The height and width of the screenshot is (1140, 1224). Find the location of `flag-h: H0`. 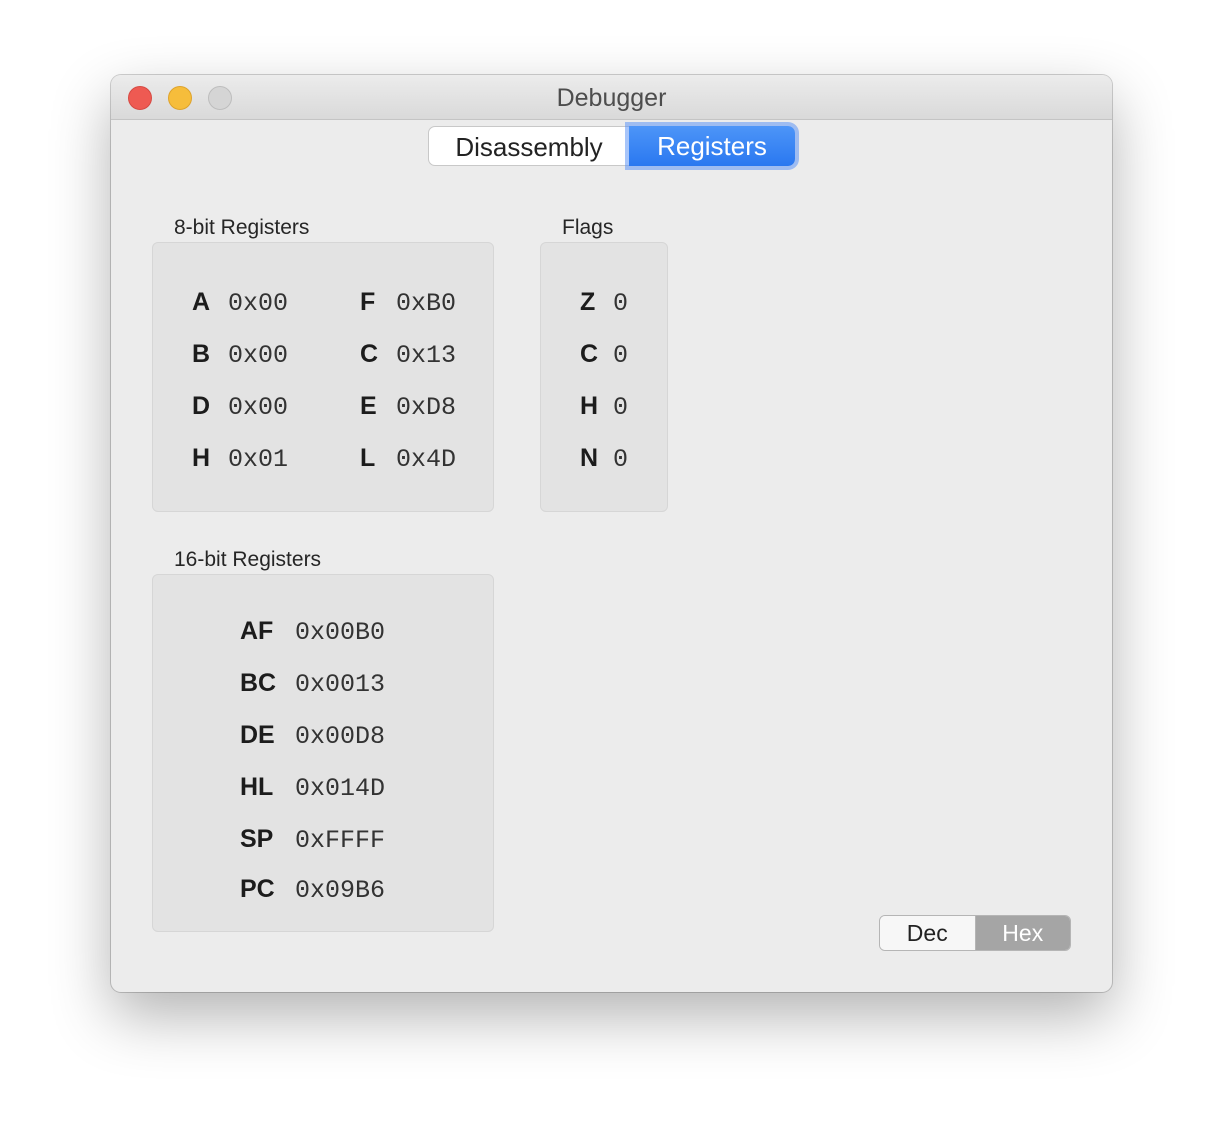

flag-h: H0 is located at coordinates (604, 406).